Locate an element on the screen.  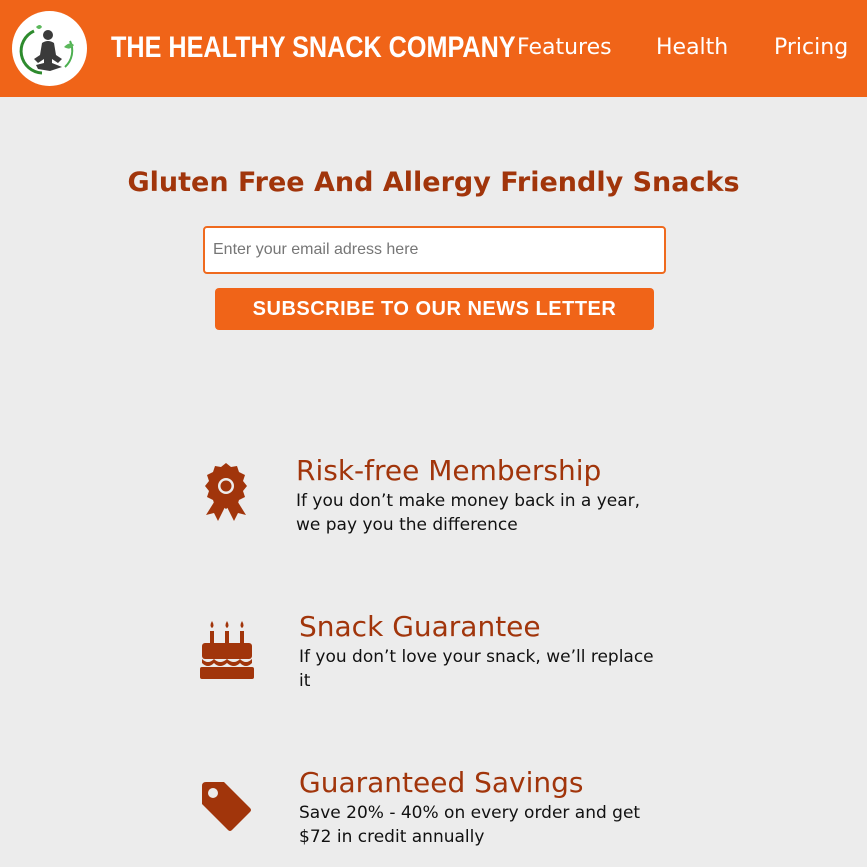
email-input is located at coordinates (434, 250).